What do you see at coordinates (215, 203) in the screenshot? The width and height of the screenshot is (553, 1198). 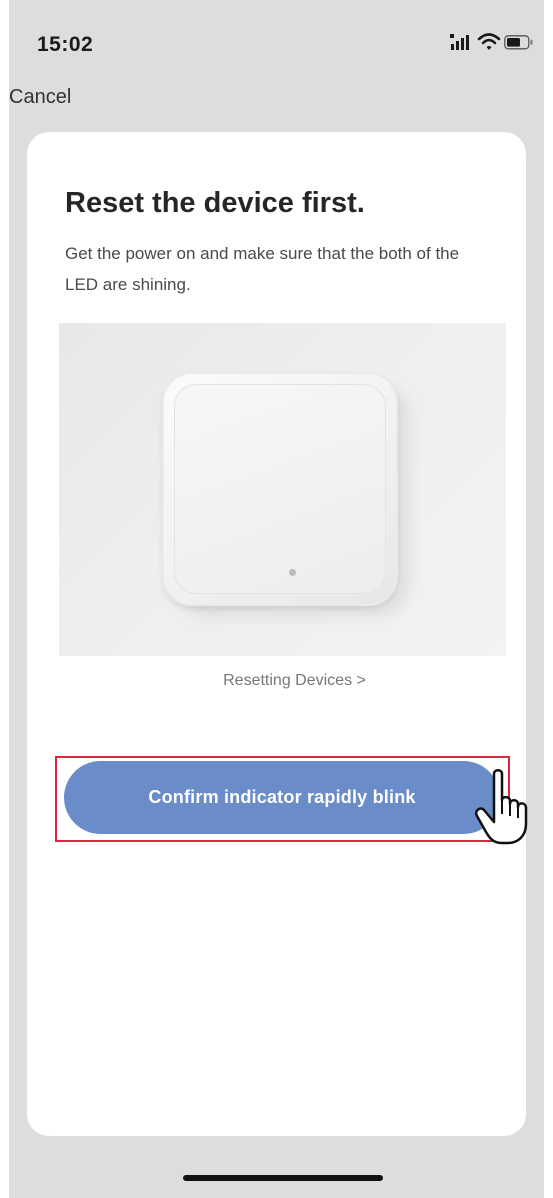 I see `page-title: Reset the device first.` at bounding box center [215, 203].